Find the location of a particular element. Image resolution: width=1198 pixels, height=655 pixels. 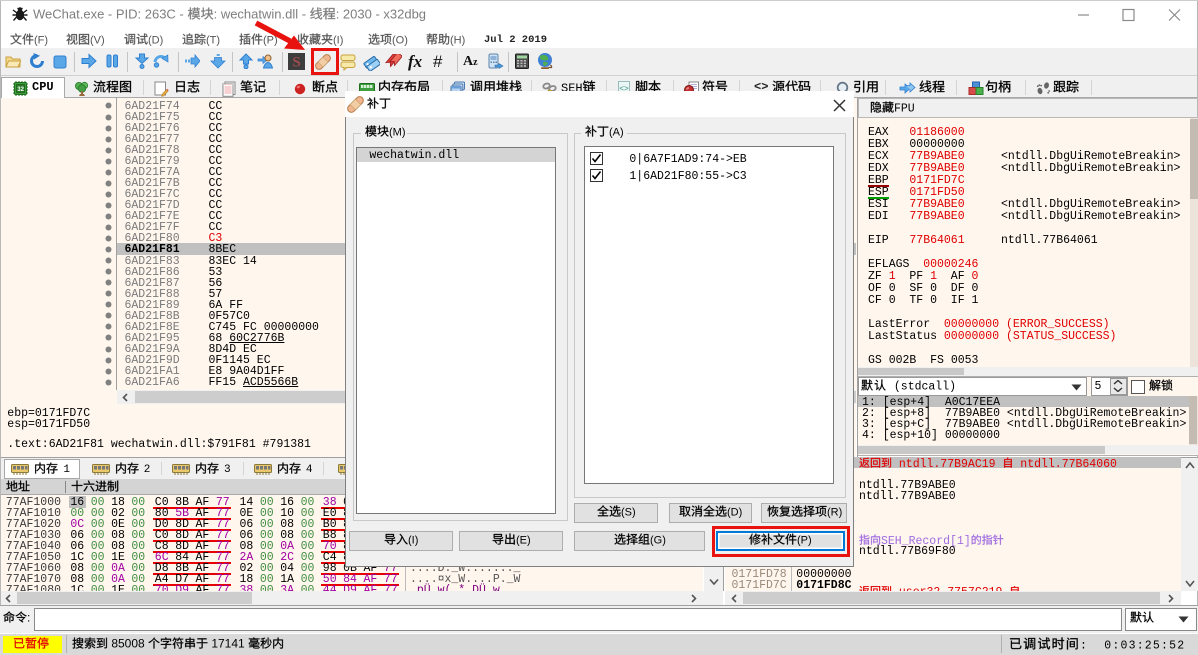

svg-text: S is located at coordinates (296, 63).